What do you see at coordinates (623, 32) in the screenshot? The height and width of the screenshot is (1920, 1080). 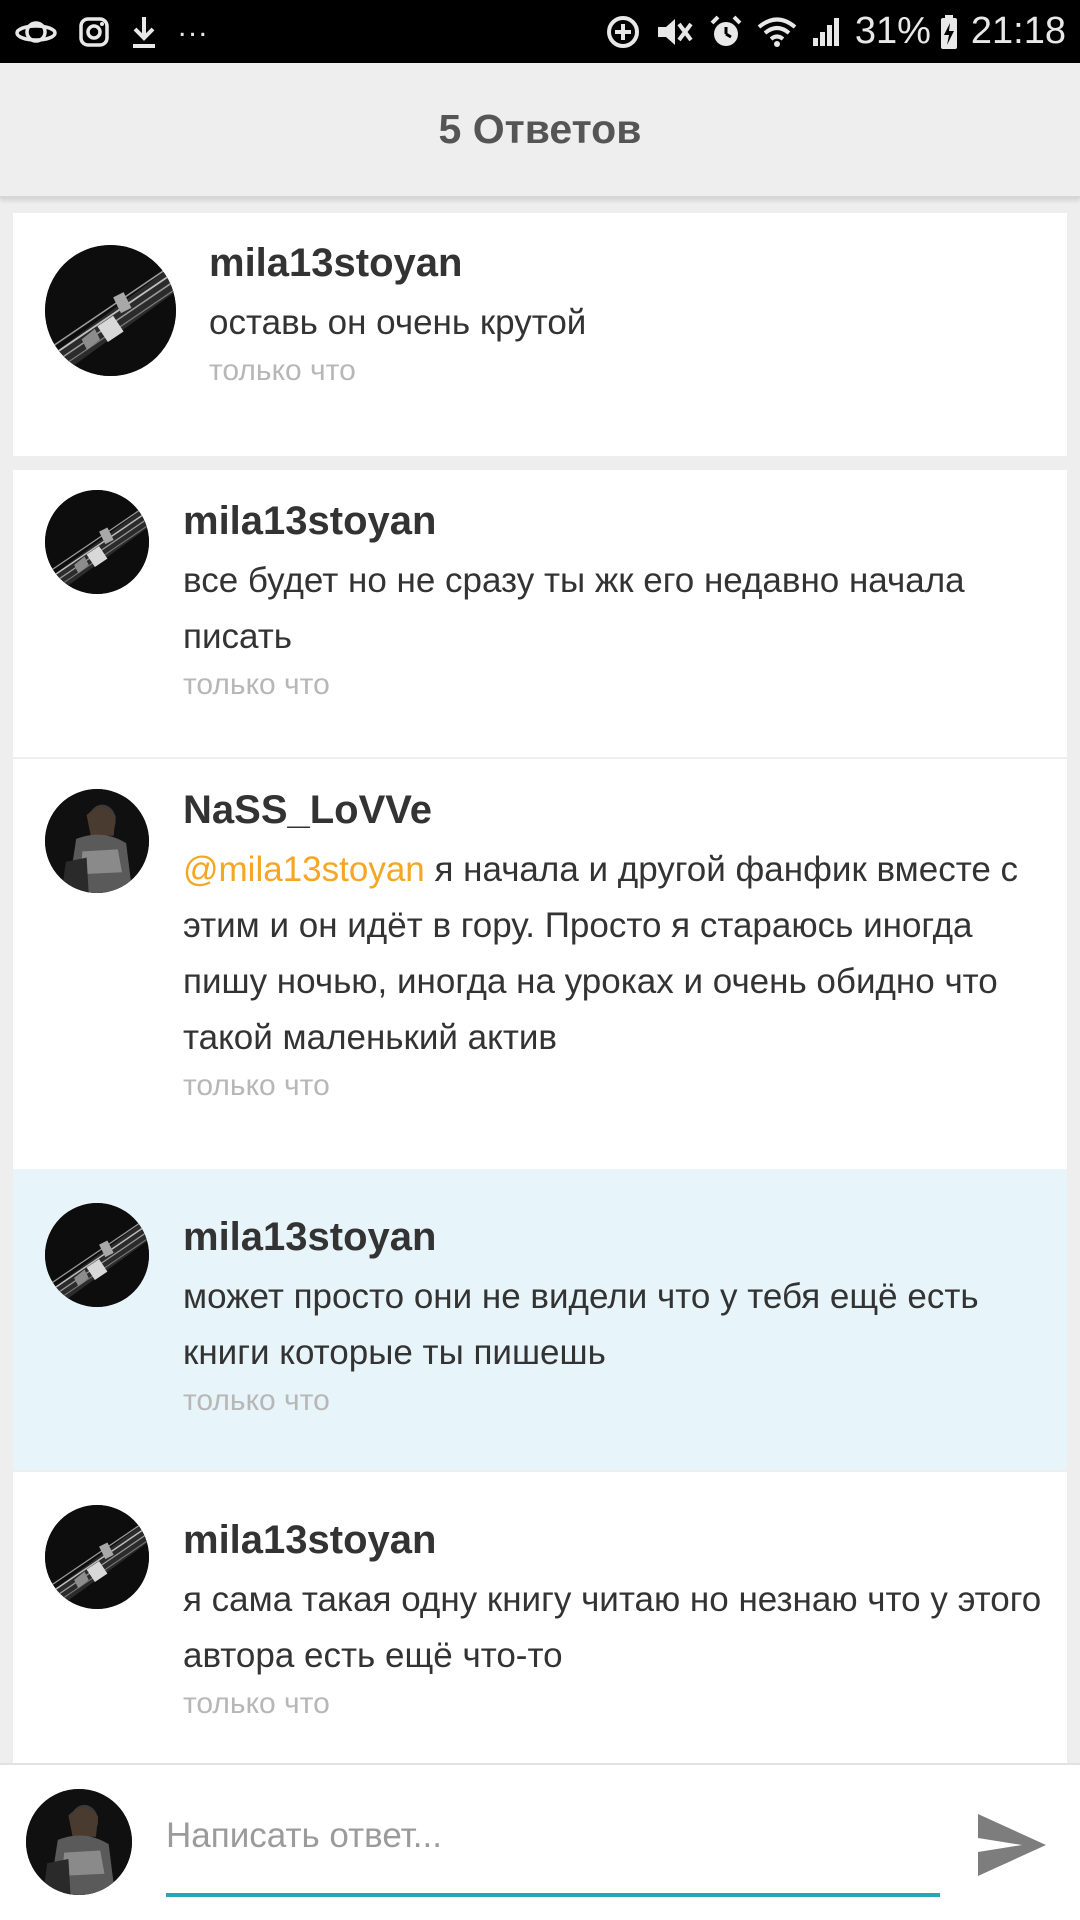 I see `data-saver-icon` at bounding box center [623, 32].